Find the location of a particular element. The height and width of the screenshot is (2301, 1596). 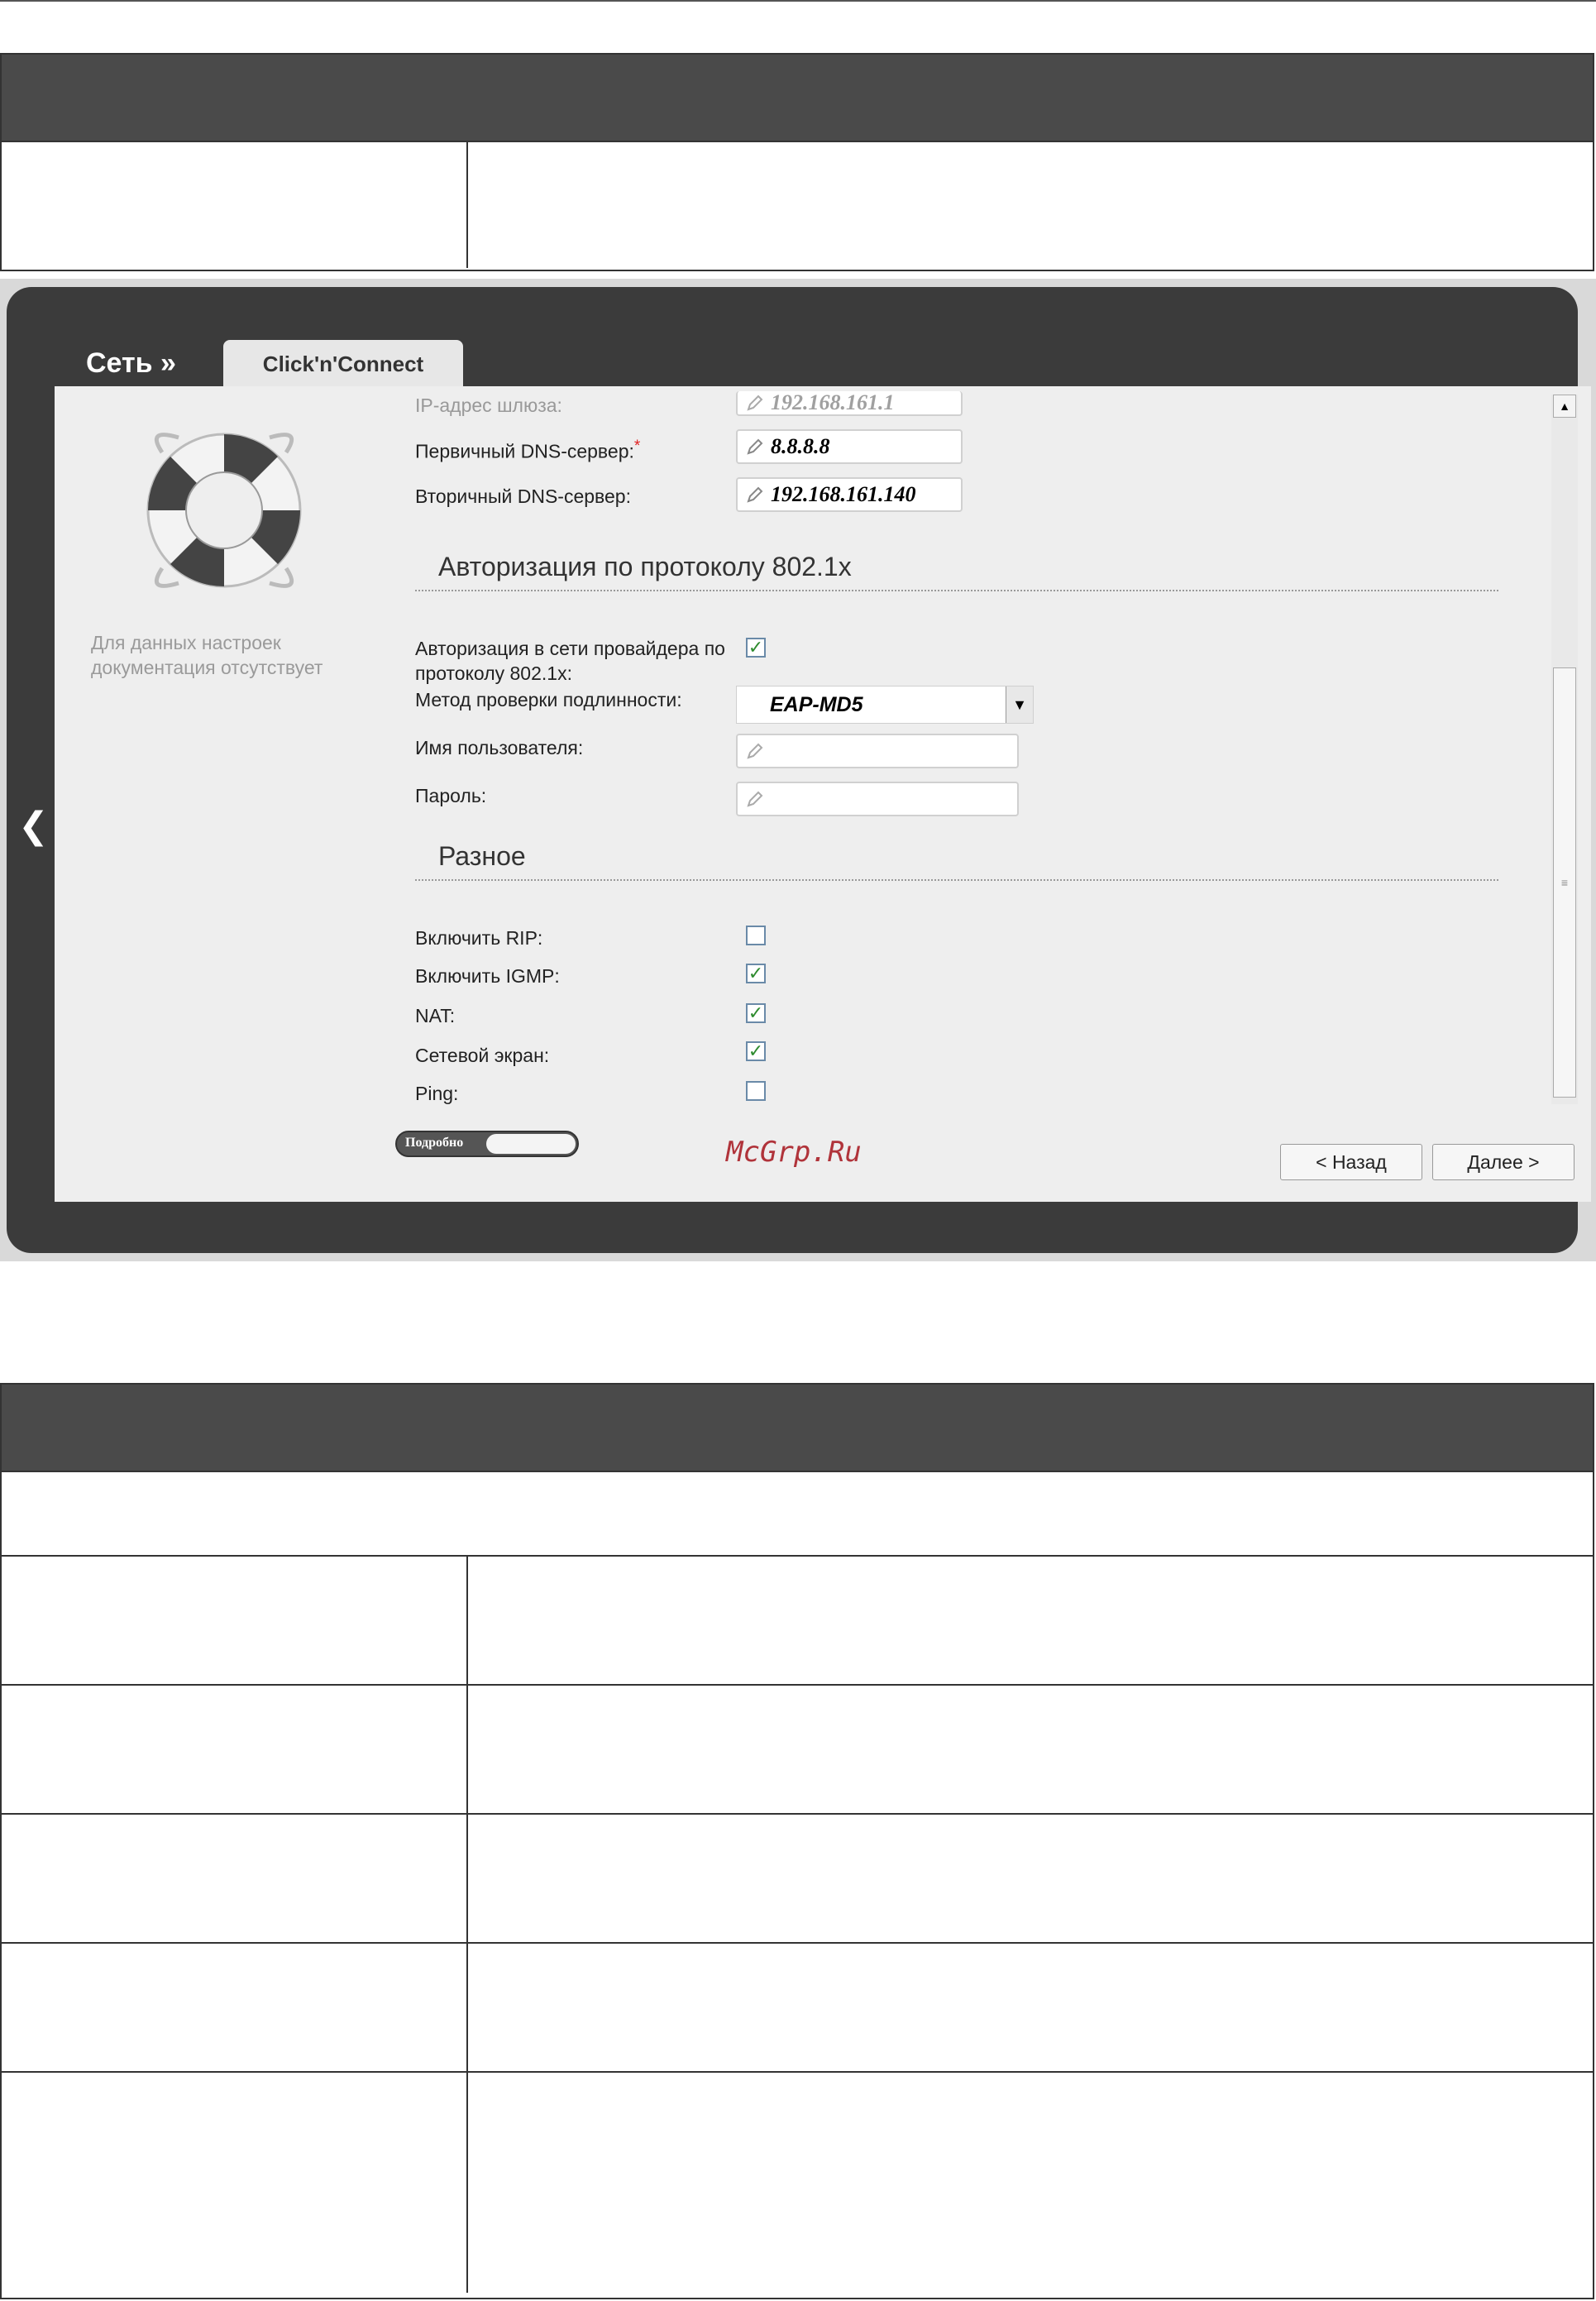

chevron-down-icon: ▼ is located at coordinates (1019, 704).